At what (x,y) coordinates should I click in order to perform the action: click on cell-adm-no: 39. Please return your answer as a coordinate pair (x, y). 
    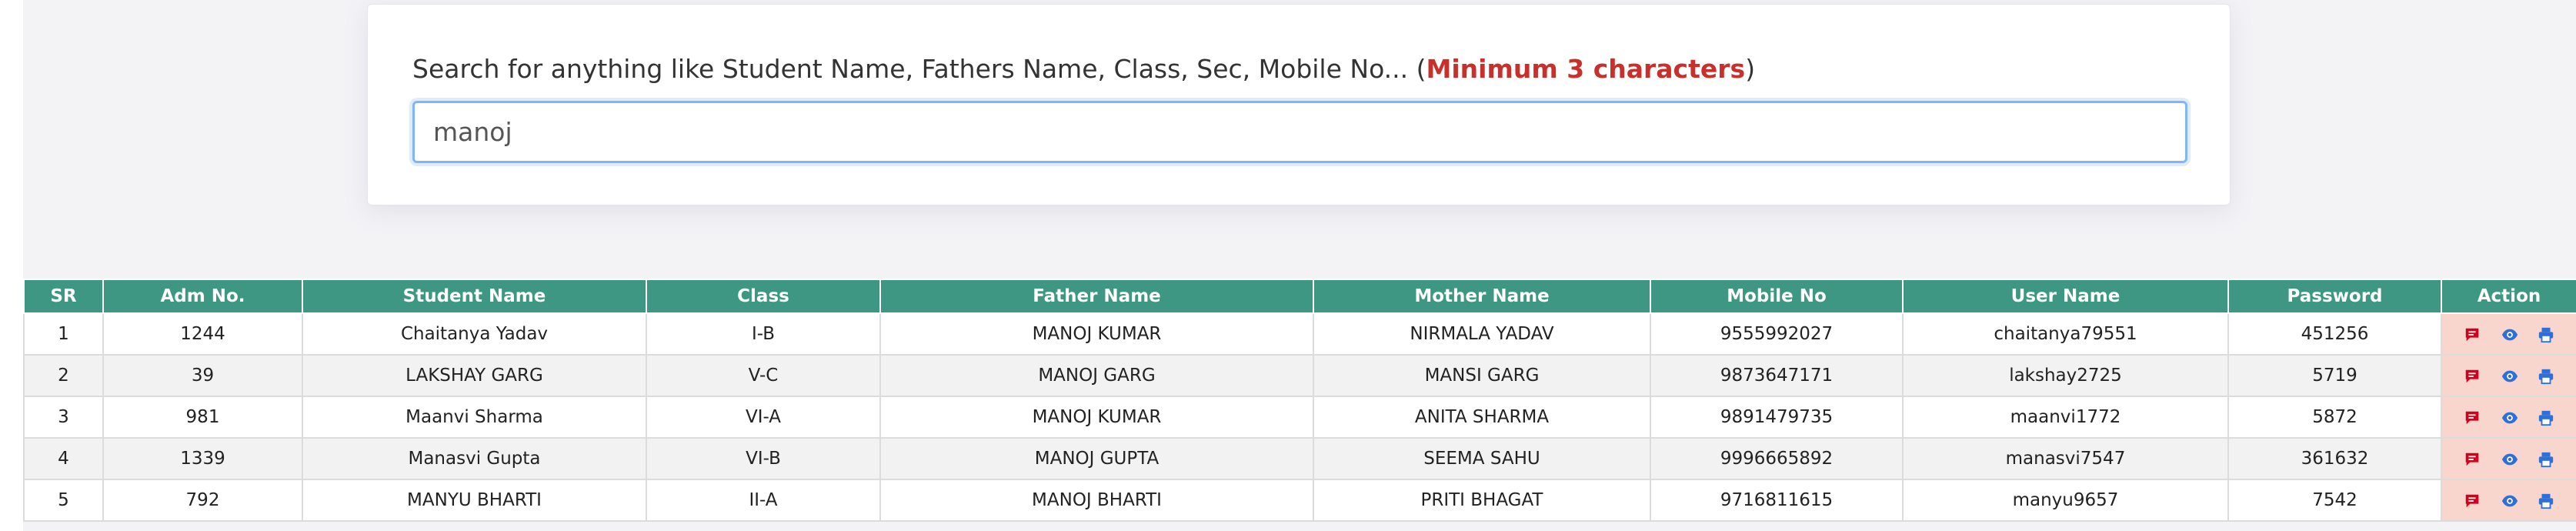
    Looking at the image, I should click on (203, 375).